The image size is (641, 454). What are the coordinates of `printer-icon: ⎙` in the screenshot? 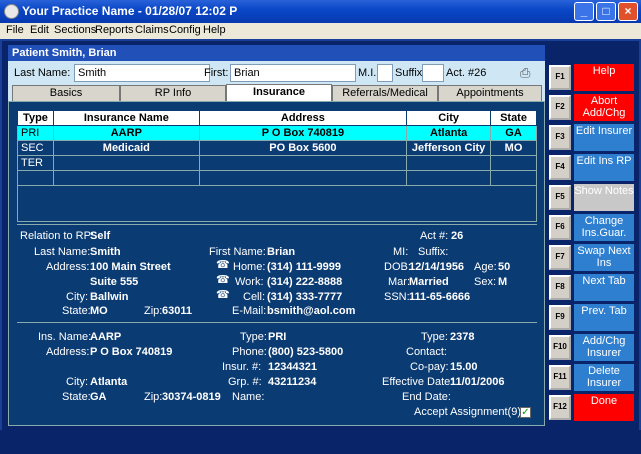 It's located at (525, 73).